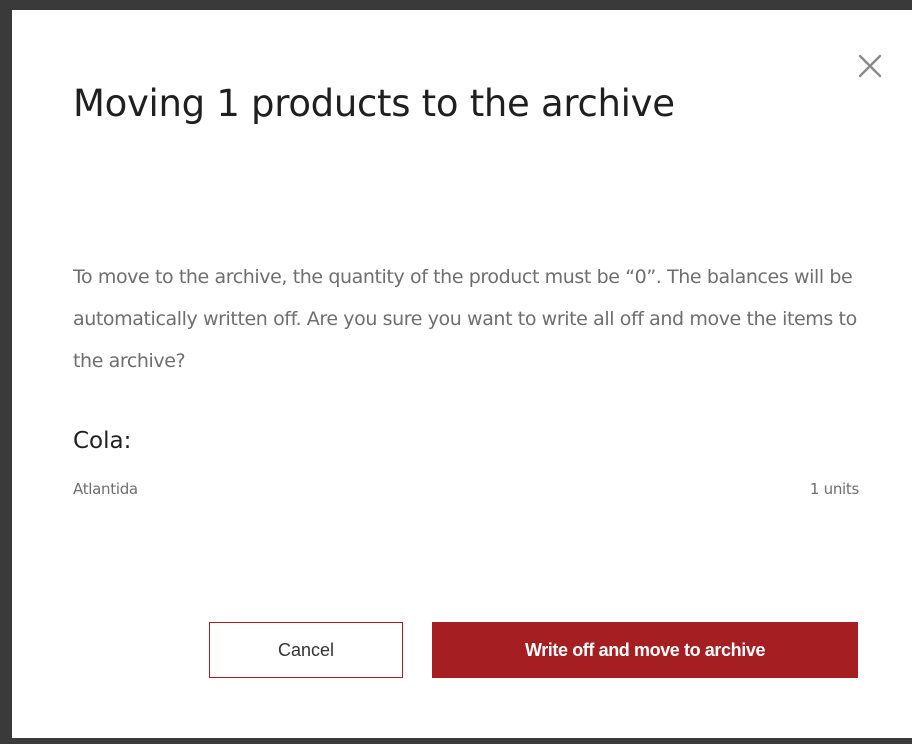  I want to click on stock-location: Atlantida, so click(105, 489).